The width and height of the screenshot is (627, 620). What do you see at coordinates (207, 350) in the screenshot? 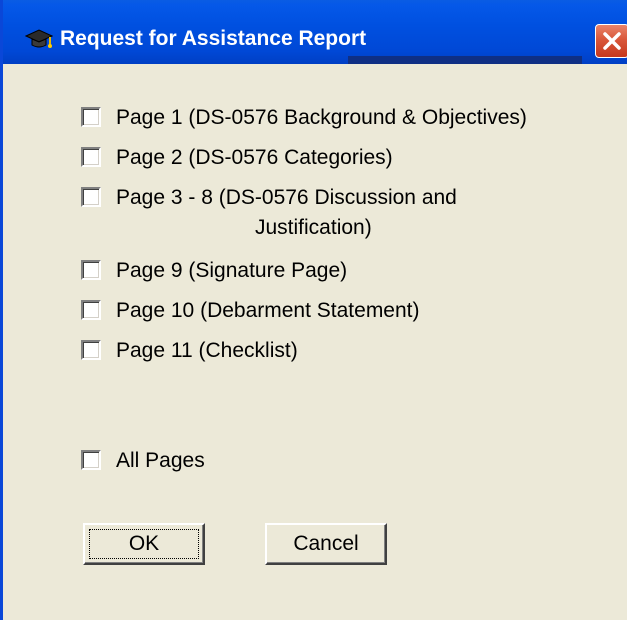
I see `option-label-page-11: Page 11 (Checklist)` at bounding box center [207, 350].